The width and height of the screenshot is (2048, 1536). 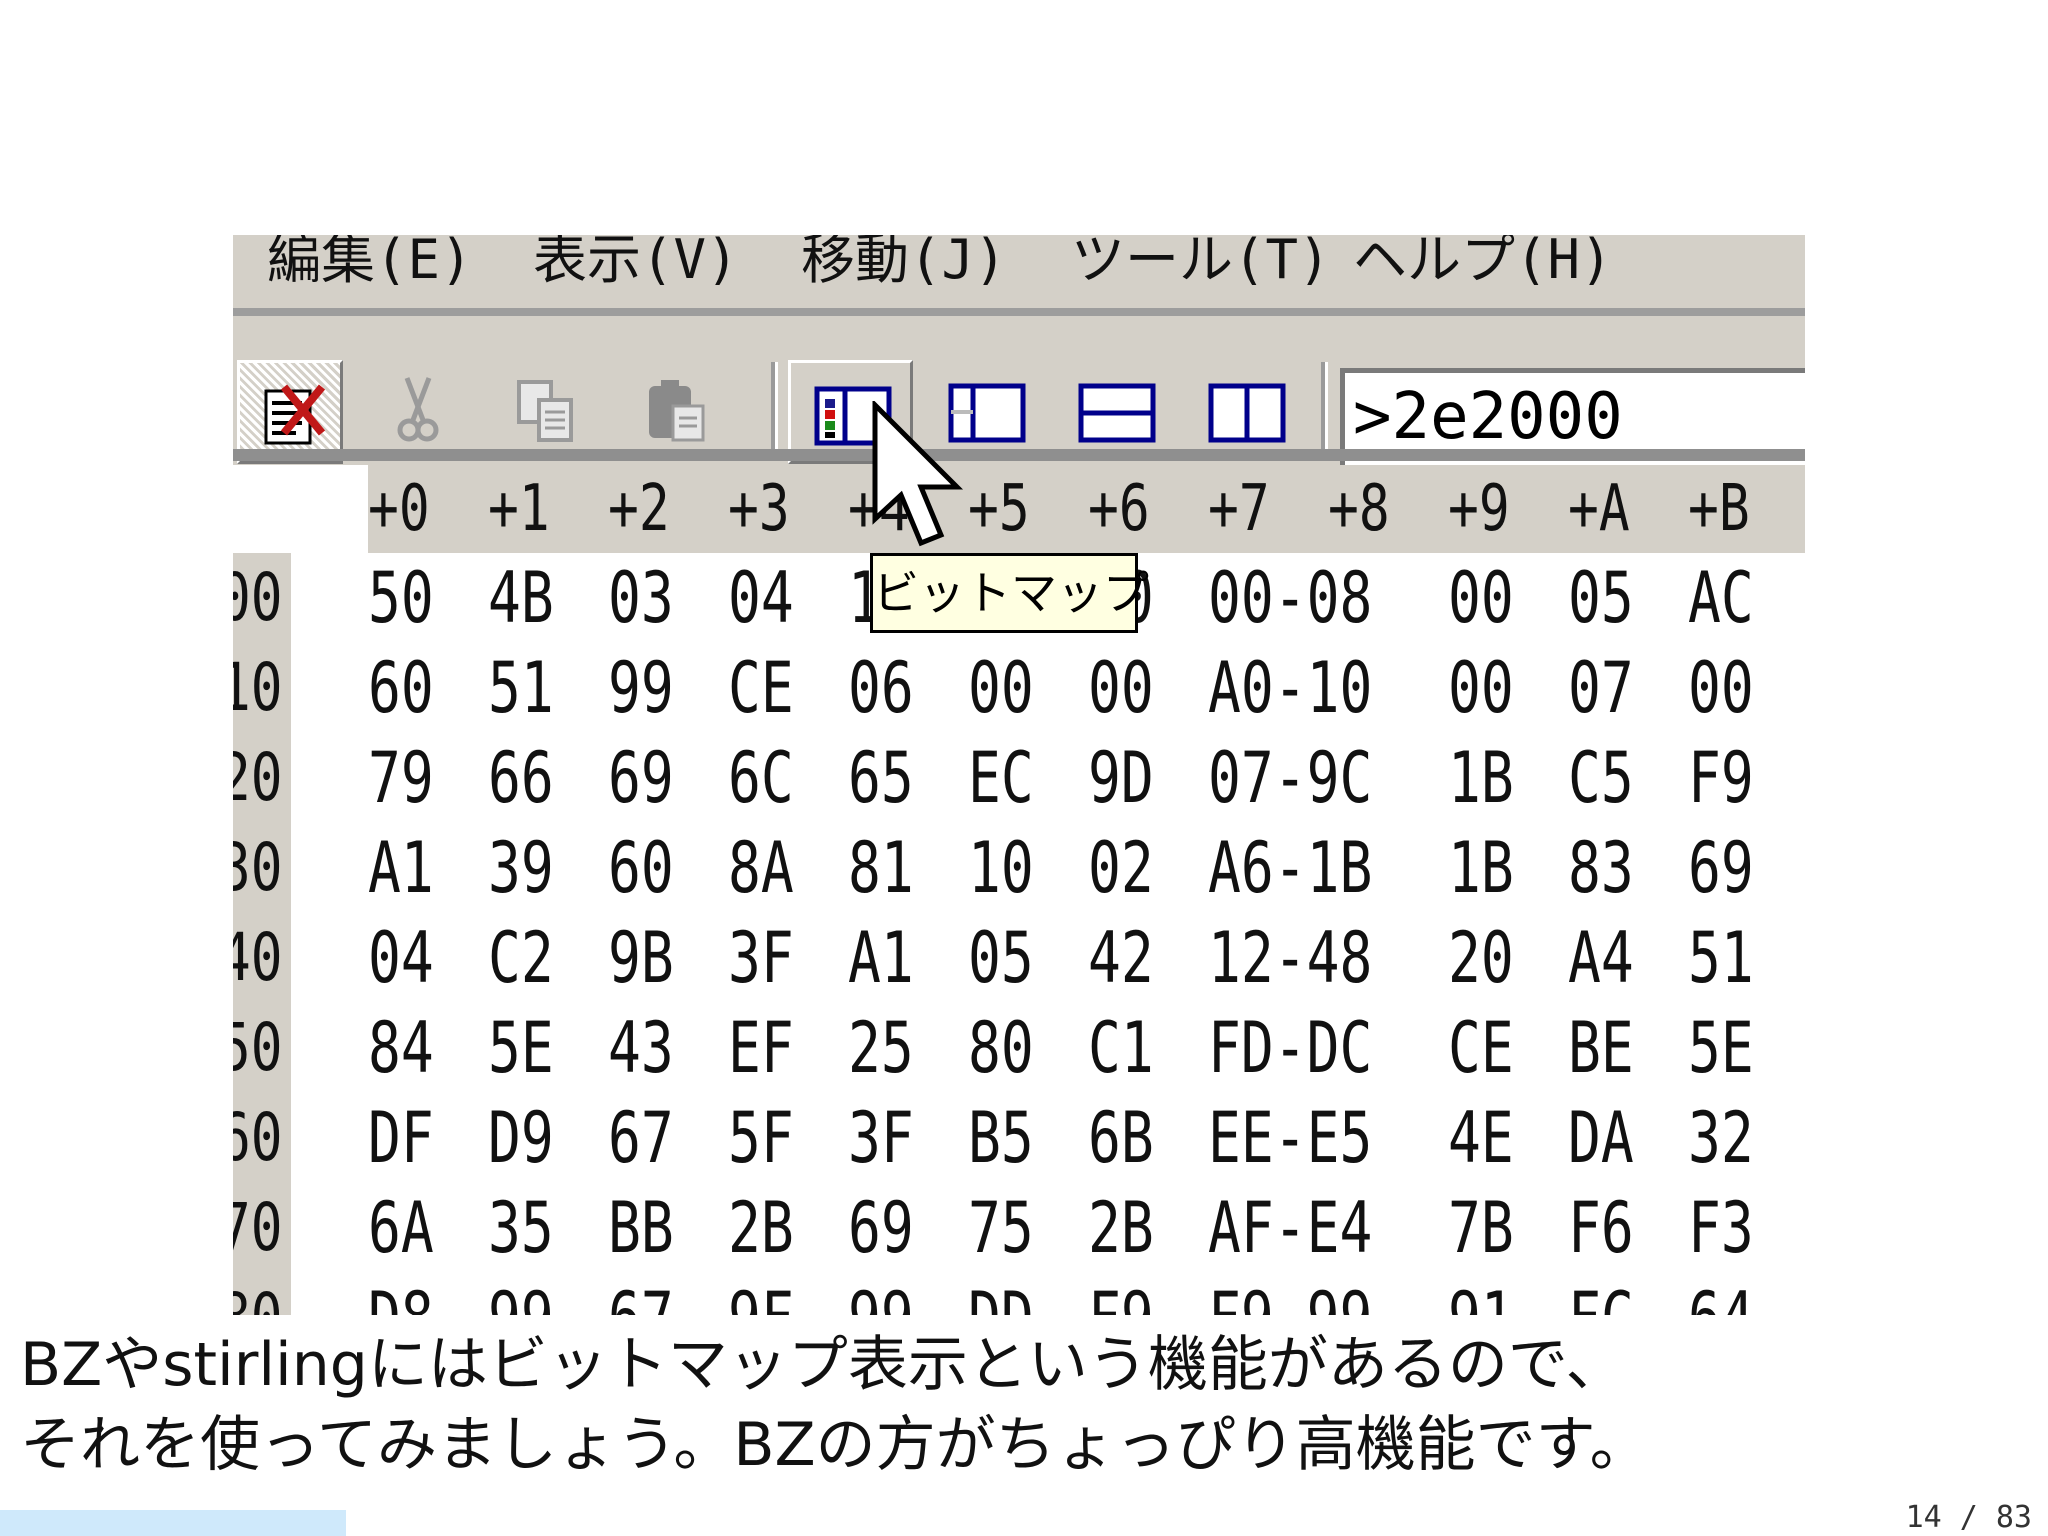 I want to click on menu-tools: ツール(T), so click(x=1201, y=264).